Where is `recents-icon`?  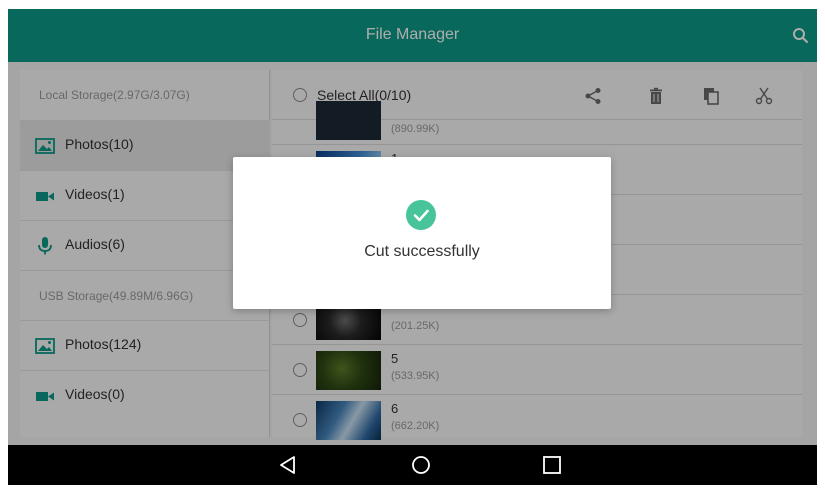
recents-icon is located at coordinates (552, 465).